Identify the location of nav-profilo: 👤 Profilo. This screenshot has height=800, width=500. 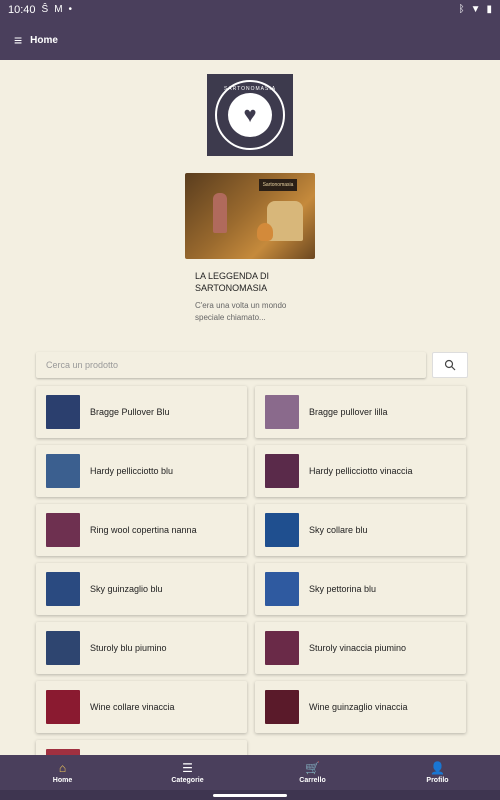
(437, 772).